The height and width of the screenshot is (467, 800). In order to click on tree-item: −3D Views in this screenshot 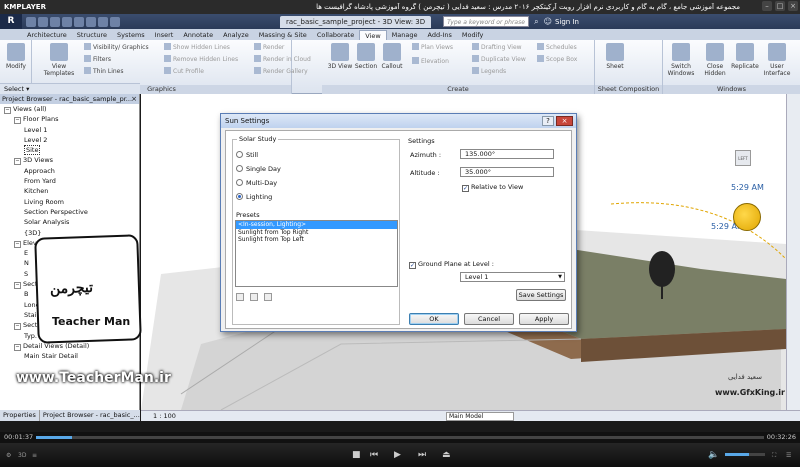, I will do `click(69, 160)`.